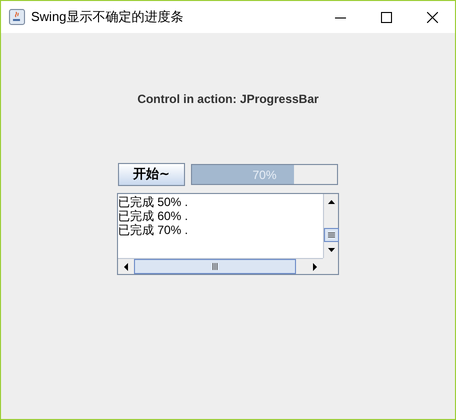  I want to click on log-line: 已完成 70% ., so click(153, 230).